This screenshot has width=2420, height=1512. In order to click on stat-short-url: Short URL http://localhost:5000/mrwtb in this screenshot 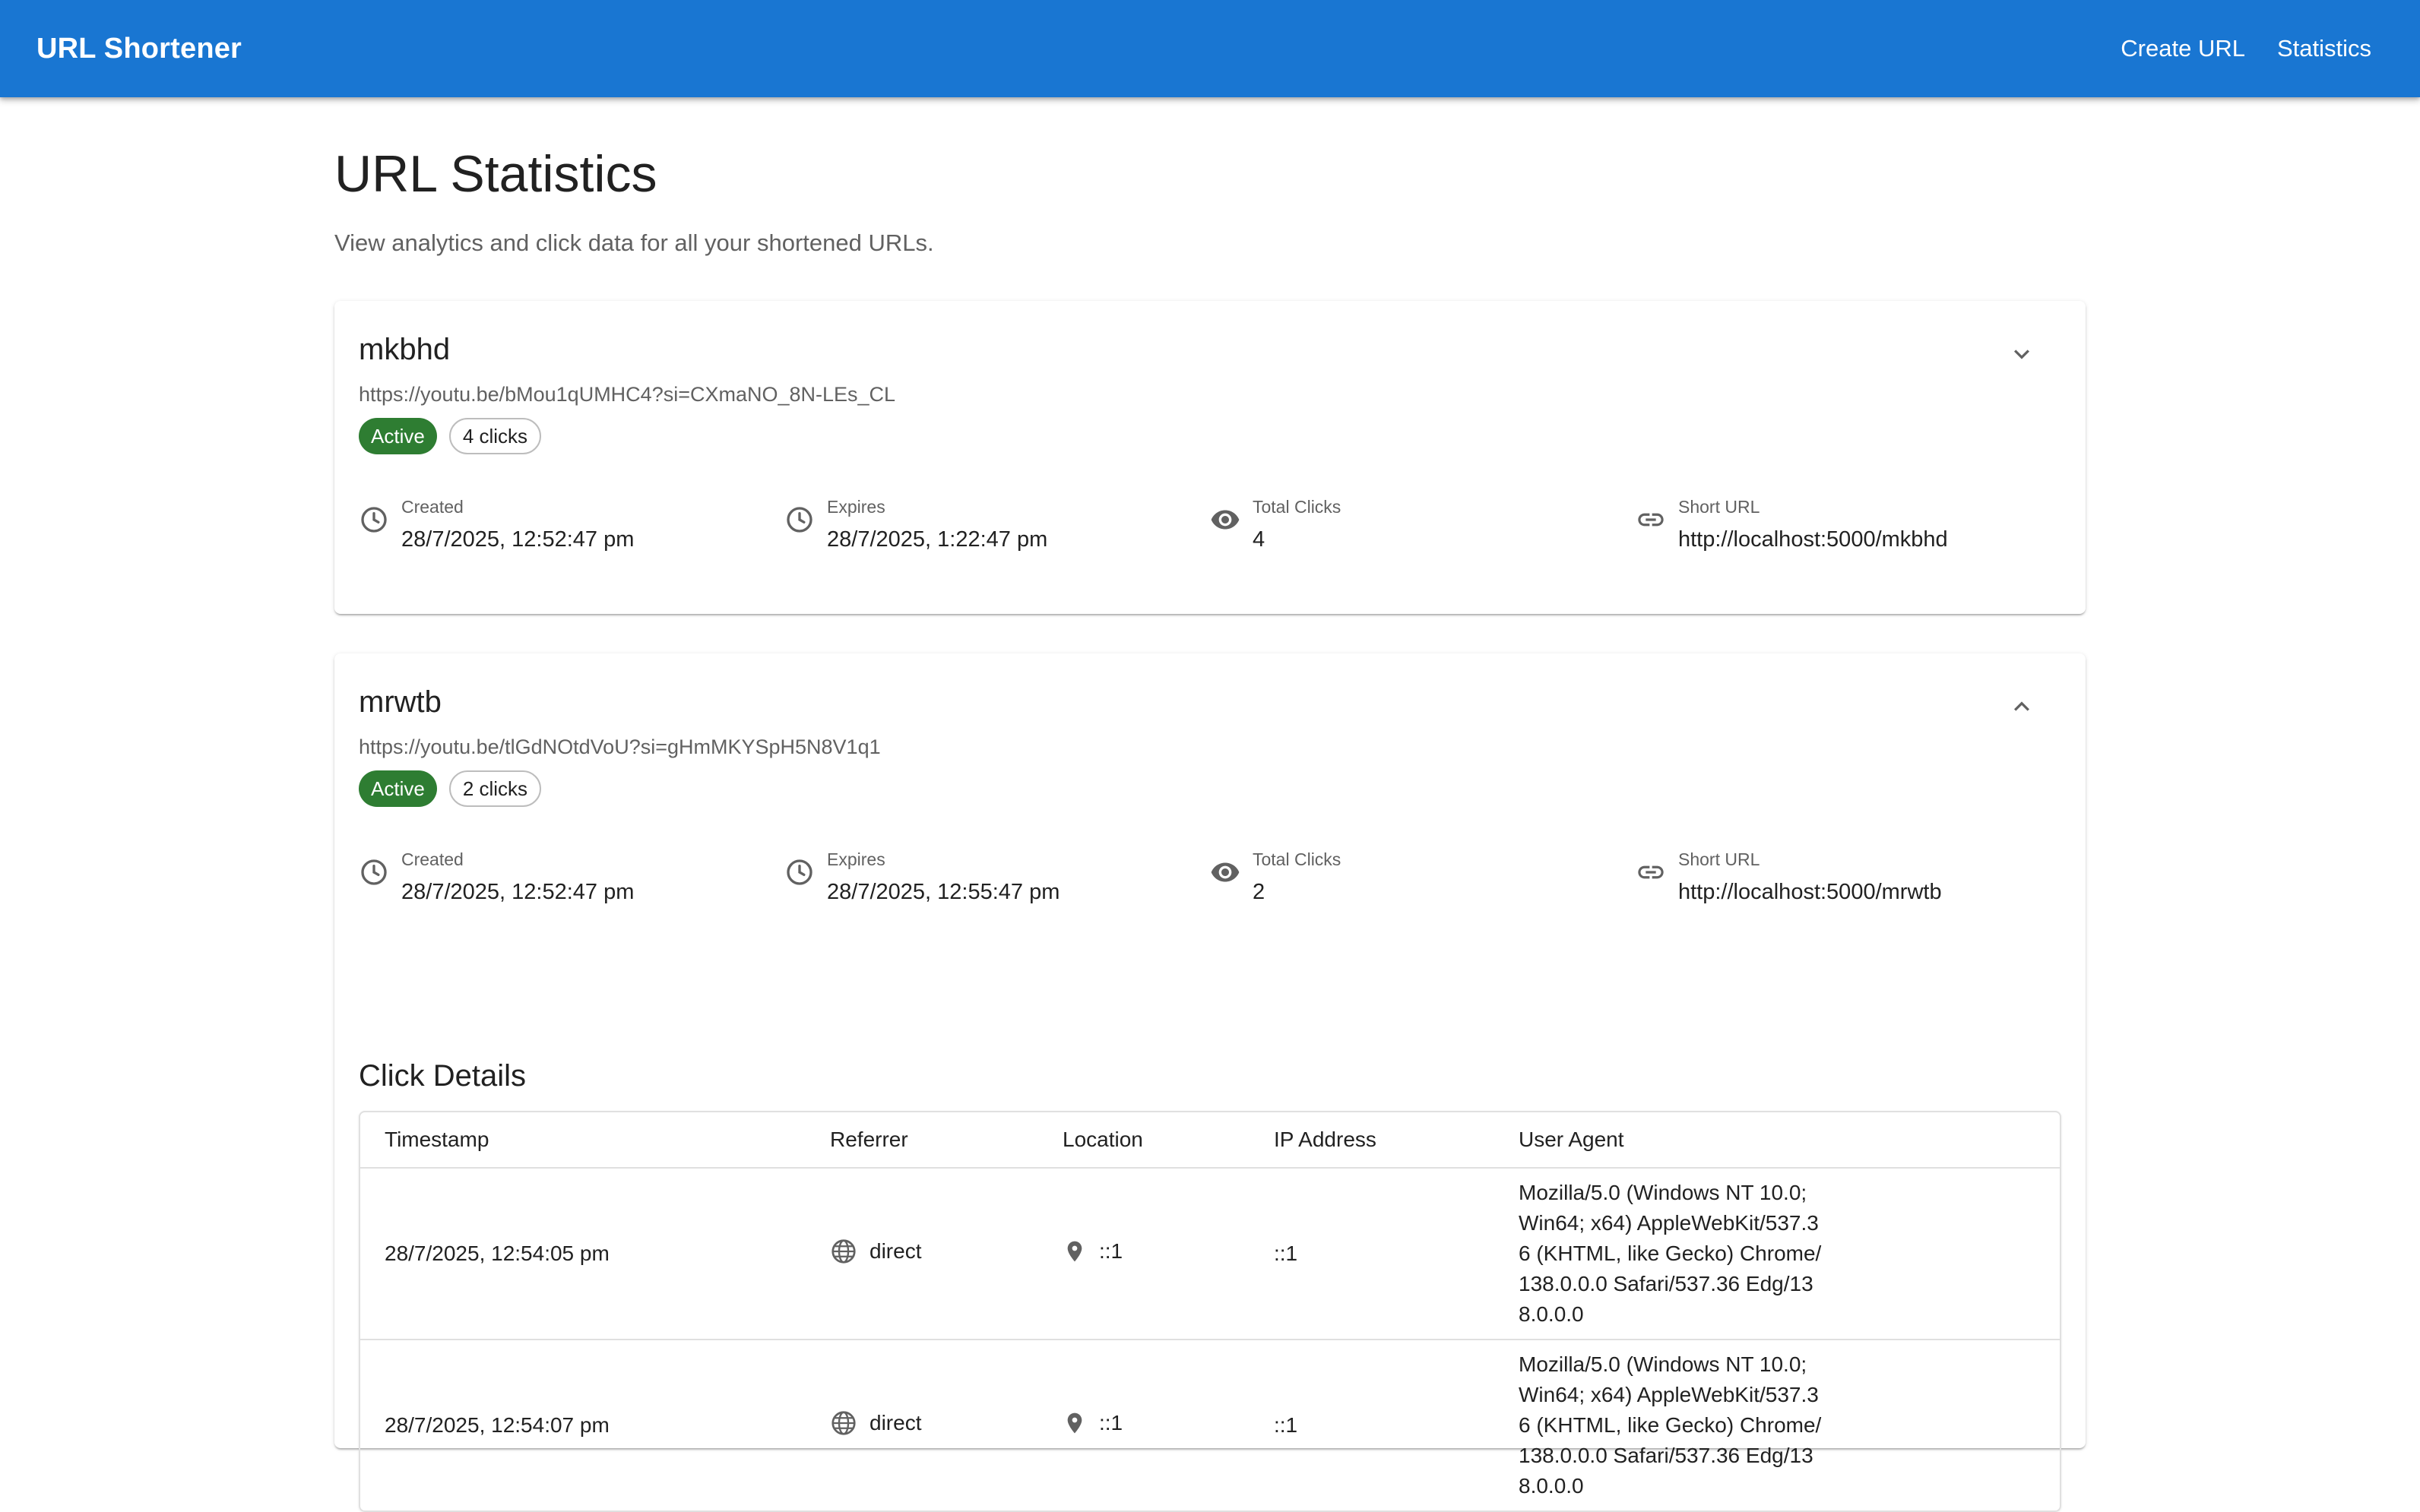, I will do `click(1849, 877)`.